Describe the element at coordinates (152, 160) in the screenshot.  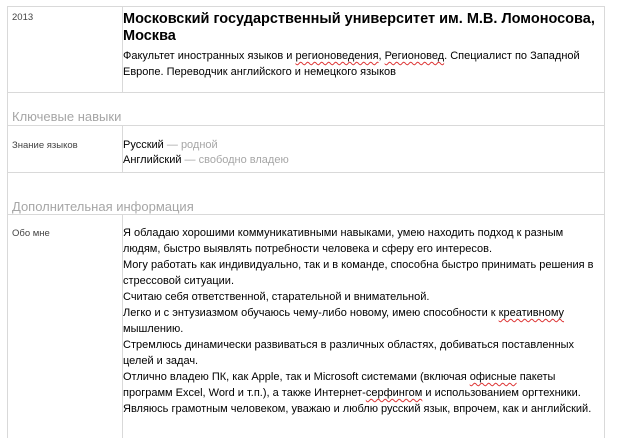
I see `language-name: Английский` at that location.